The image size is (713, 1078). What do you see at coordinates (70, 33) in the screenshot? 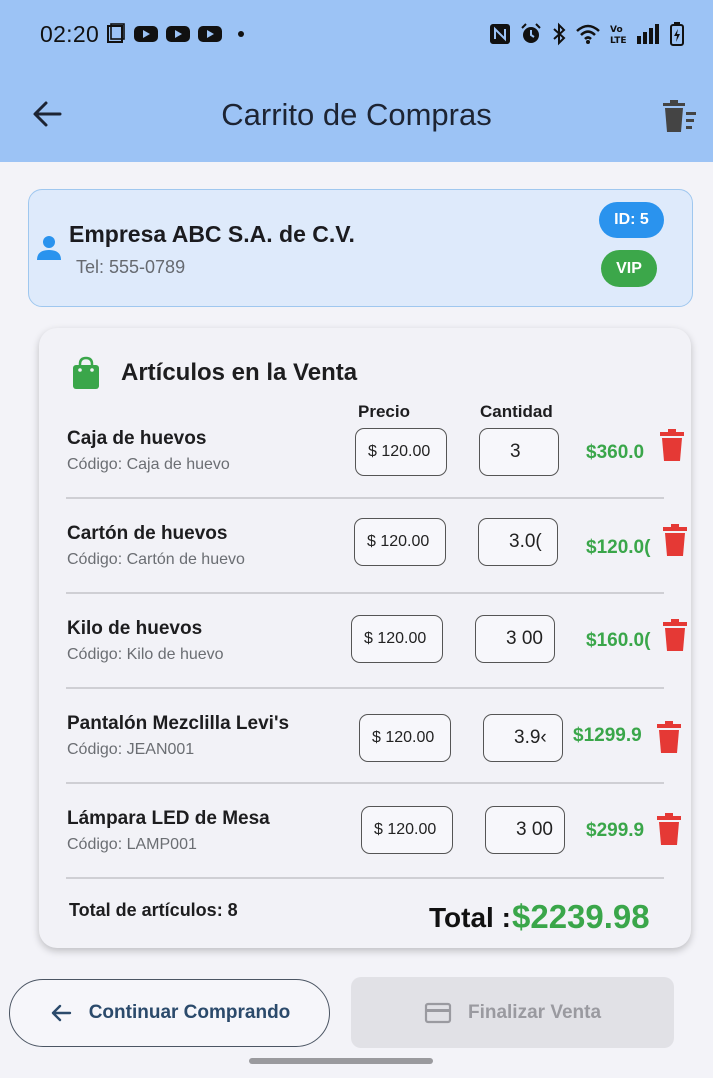
I see `status-time: 02:20` at bounding box center [70, 33].